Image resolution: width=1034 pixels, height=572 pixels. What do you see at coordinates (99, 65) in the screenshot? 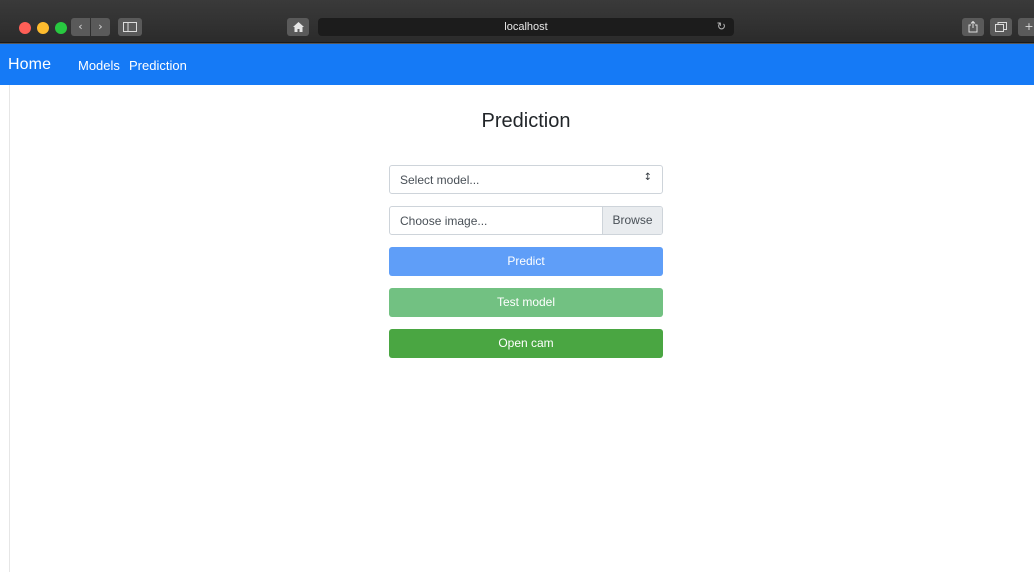
I see `nav-link-models: Models` at bounding box center [99, 65].